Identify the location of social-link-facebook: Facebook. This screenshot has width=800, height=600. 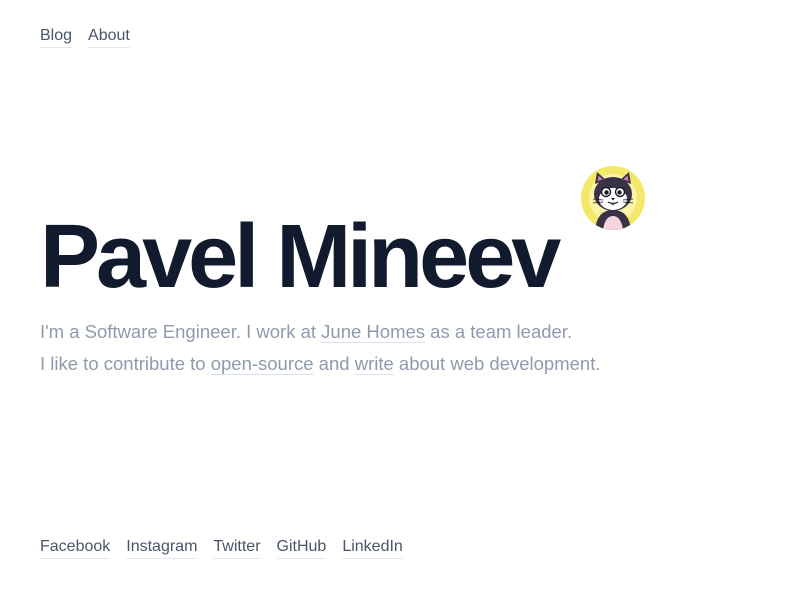
(75, 548).